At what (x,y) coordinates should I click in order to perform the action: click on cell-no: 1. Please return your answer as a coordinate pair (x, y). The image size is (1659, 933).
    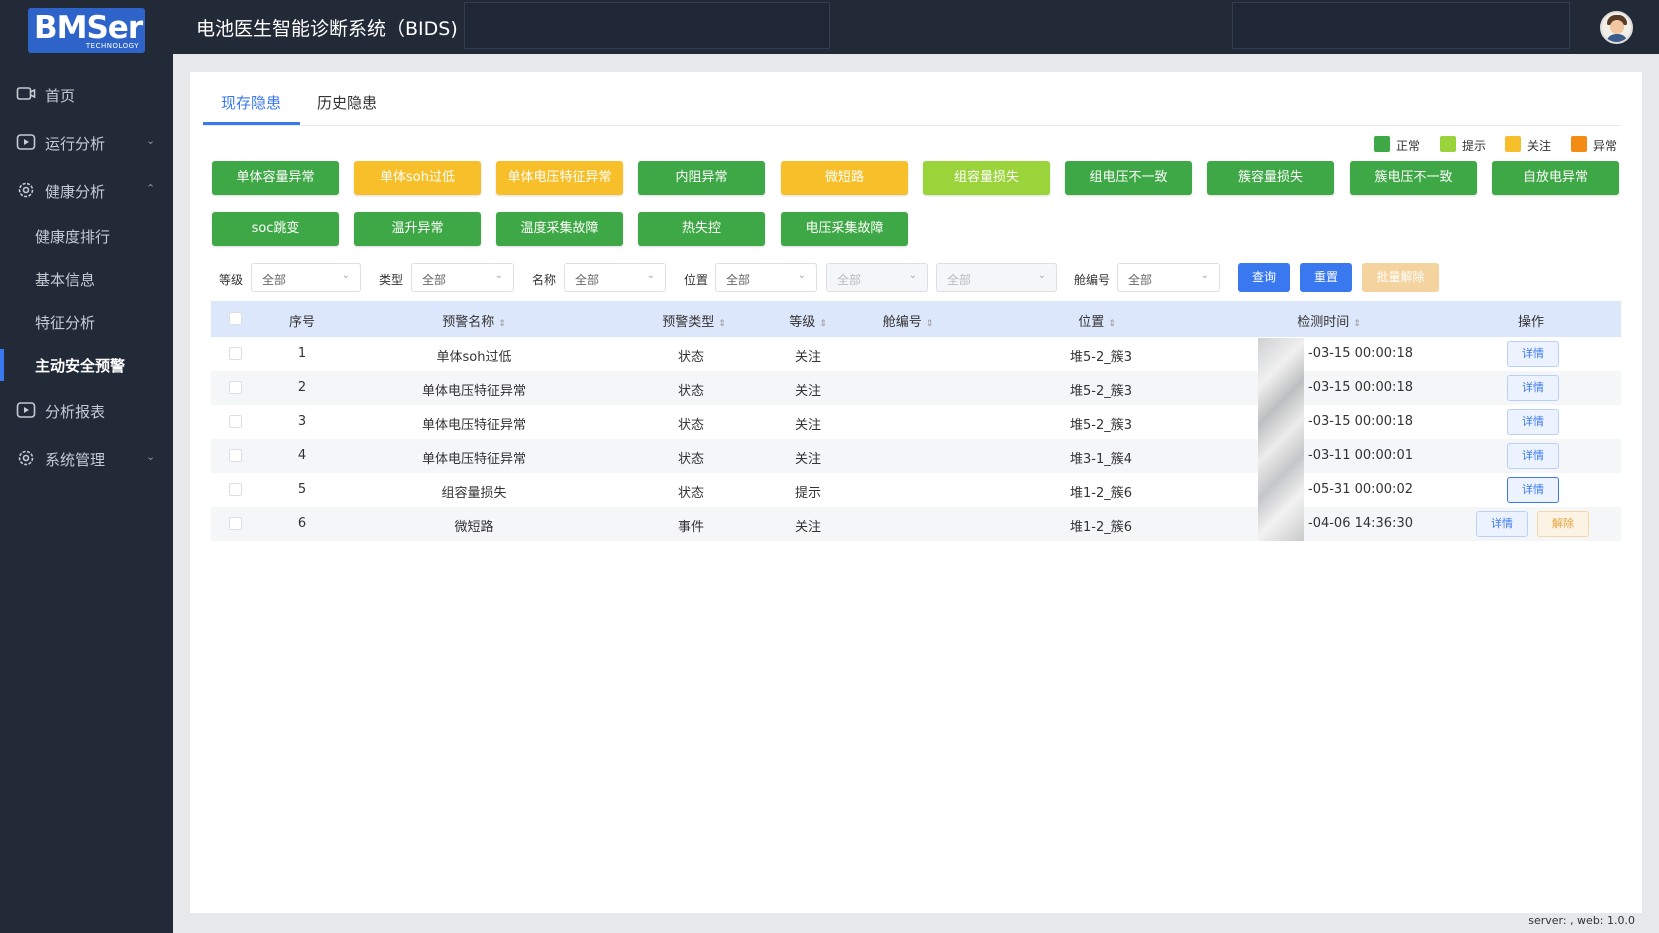
    Looking at the image, I should click on (302, 353).